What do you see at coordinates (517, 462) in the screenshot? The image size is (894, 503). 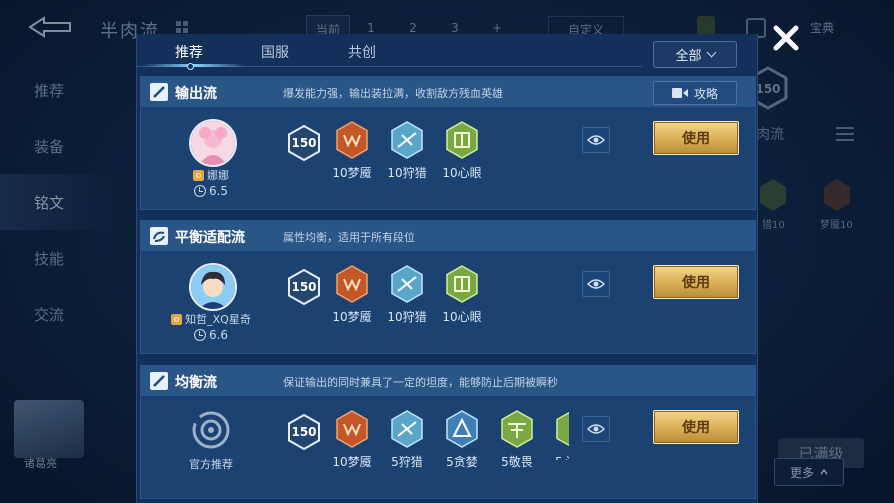 I see `rune-label: 5敬畏` at bounding box center [517, 462].